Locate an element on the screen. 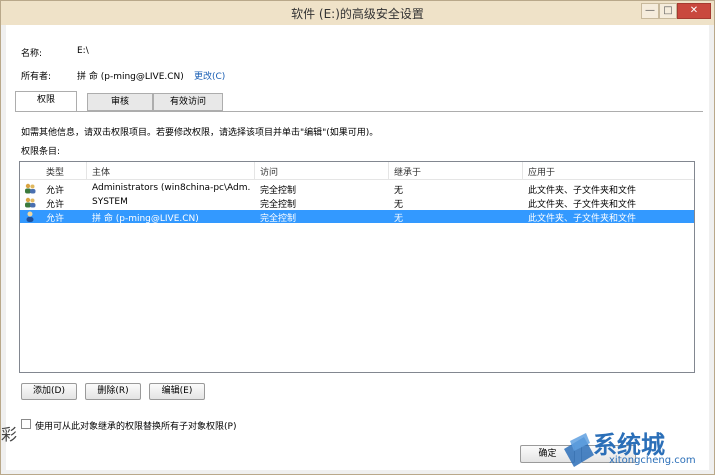  column-applies-to: 应用于 is located at coordinates (541, 171).